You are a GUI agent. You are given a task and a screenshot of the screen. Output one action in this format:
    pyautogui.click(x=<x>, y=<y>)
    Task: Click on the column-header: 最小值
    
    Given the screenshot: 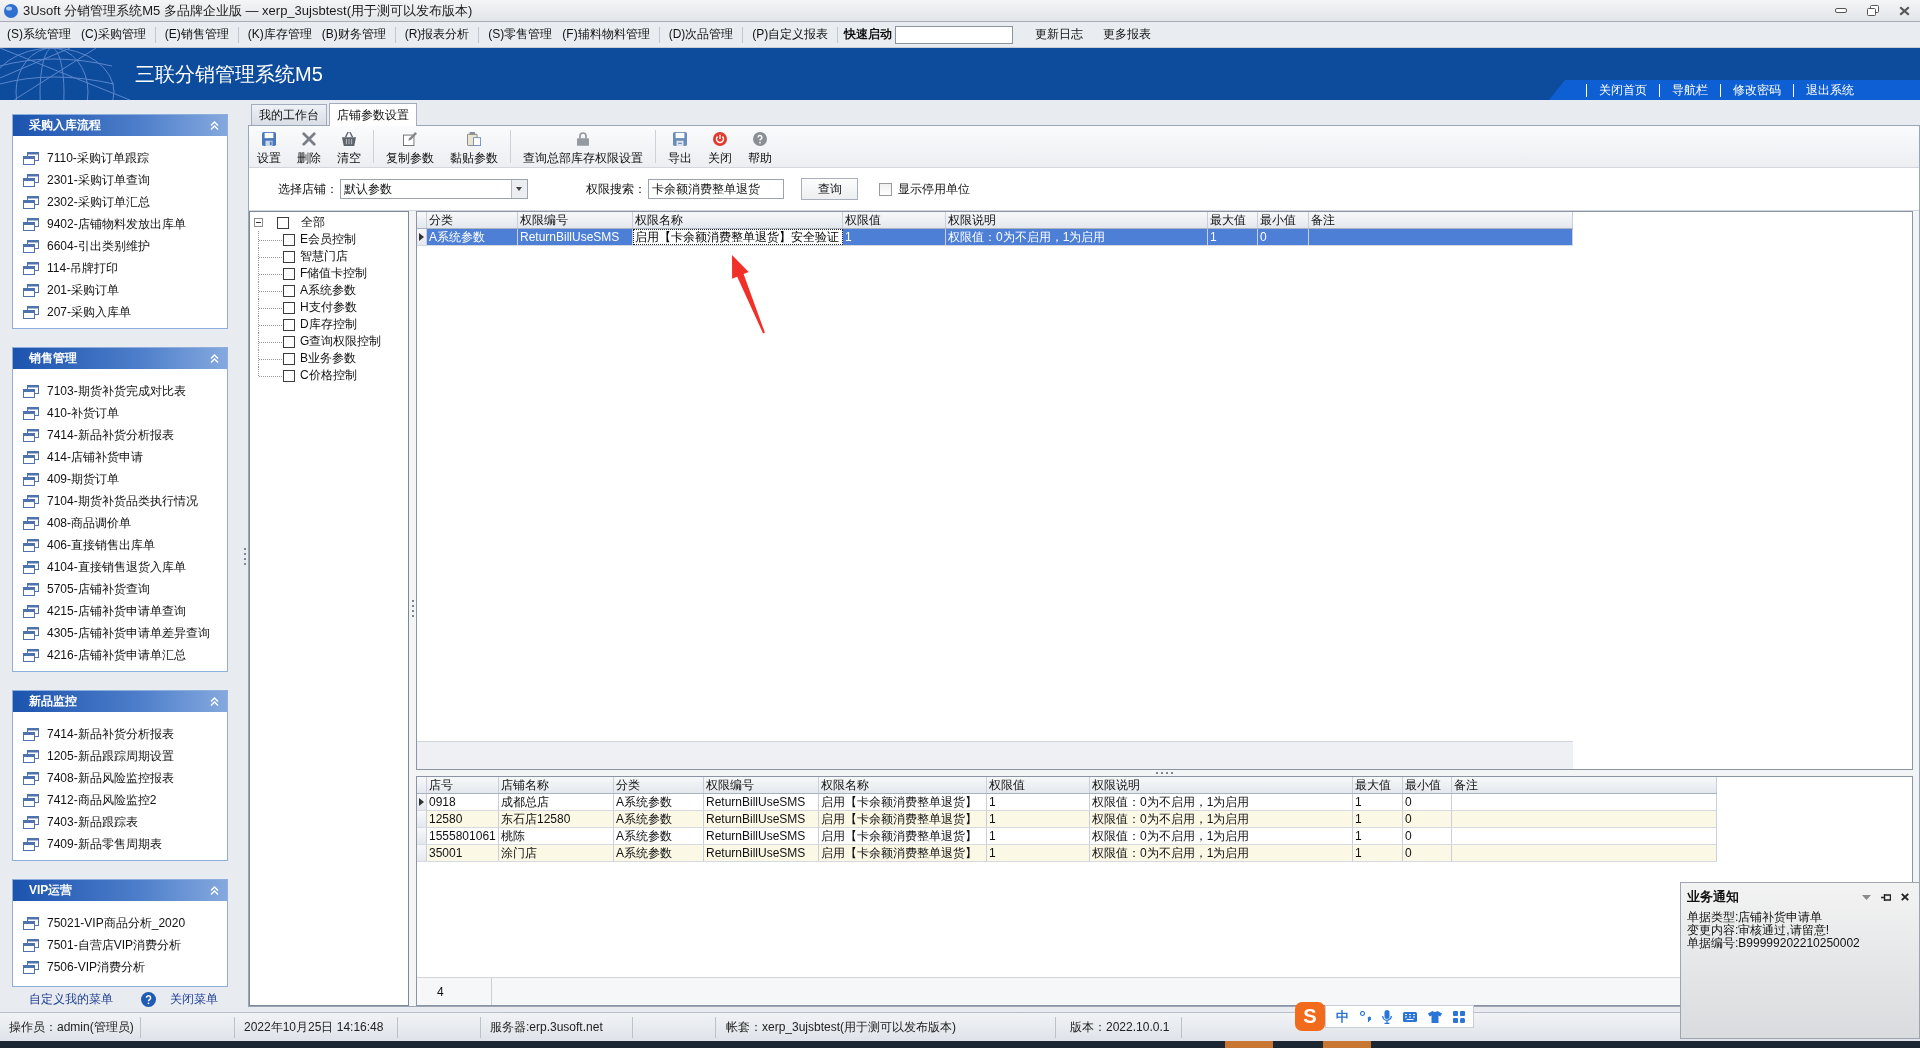 What is the action you would take?
    pyautogui.click(x=1427, y=785)
    